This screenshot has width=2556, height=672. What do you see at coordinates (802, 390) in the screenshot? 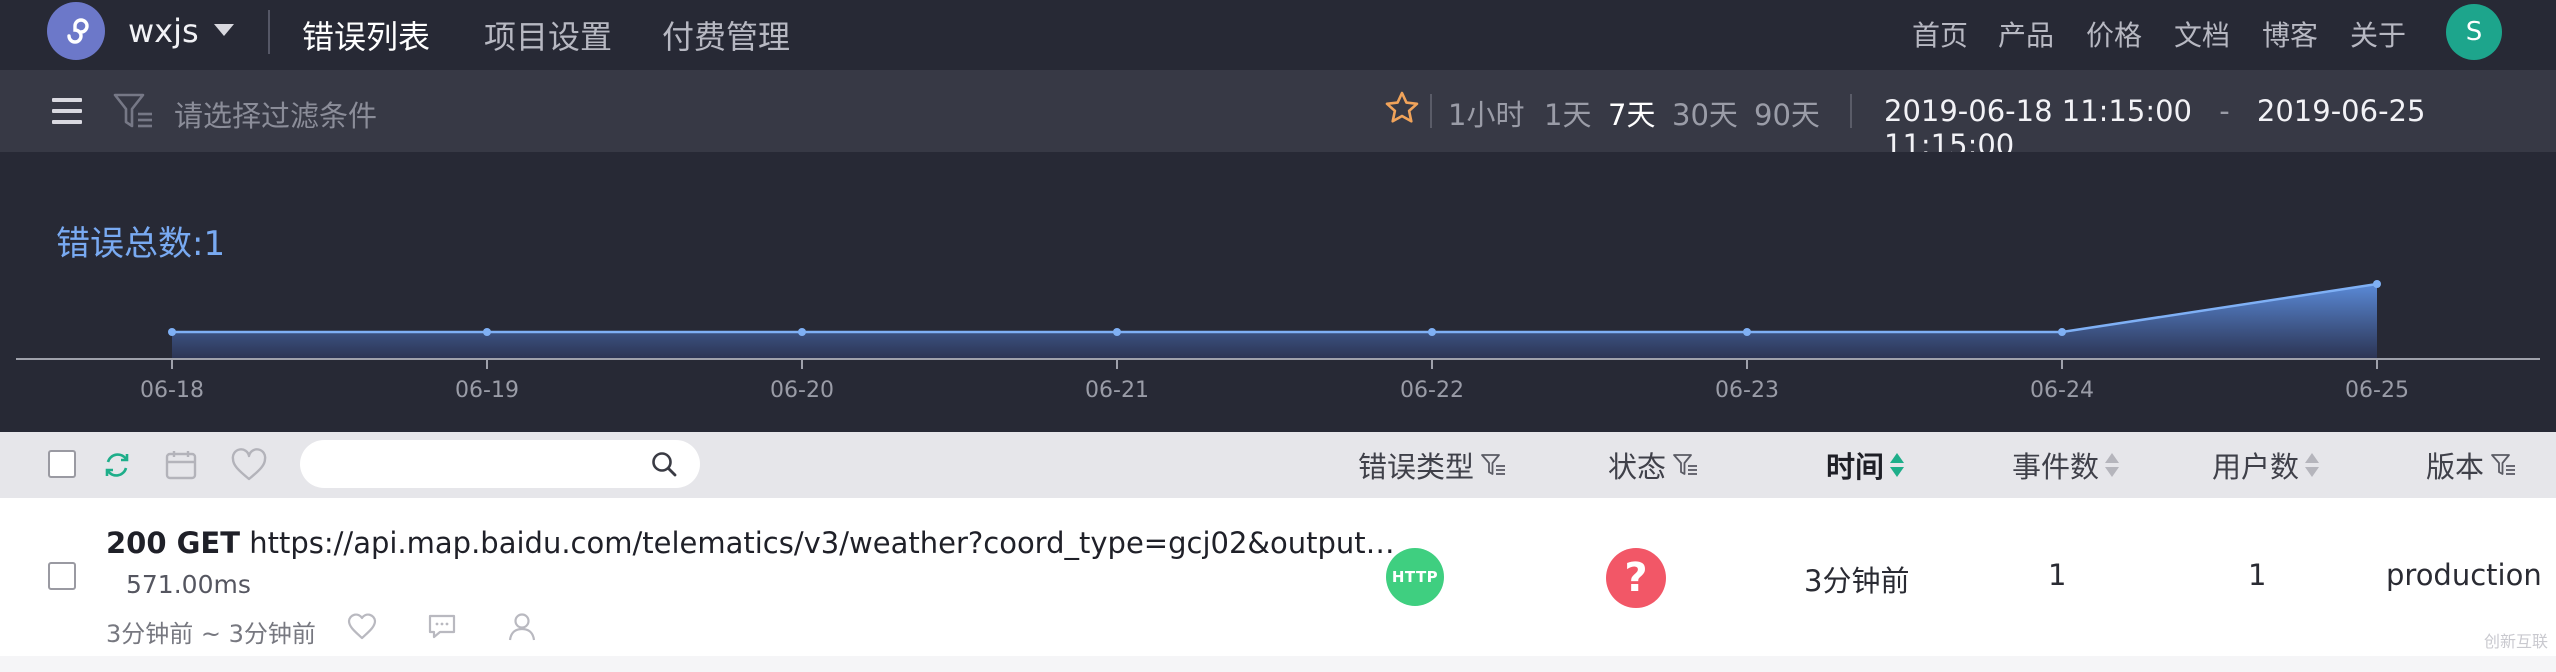
I see `x-tick-label: 06-20` at bounding box center [802, 390].